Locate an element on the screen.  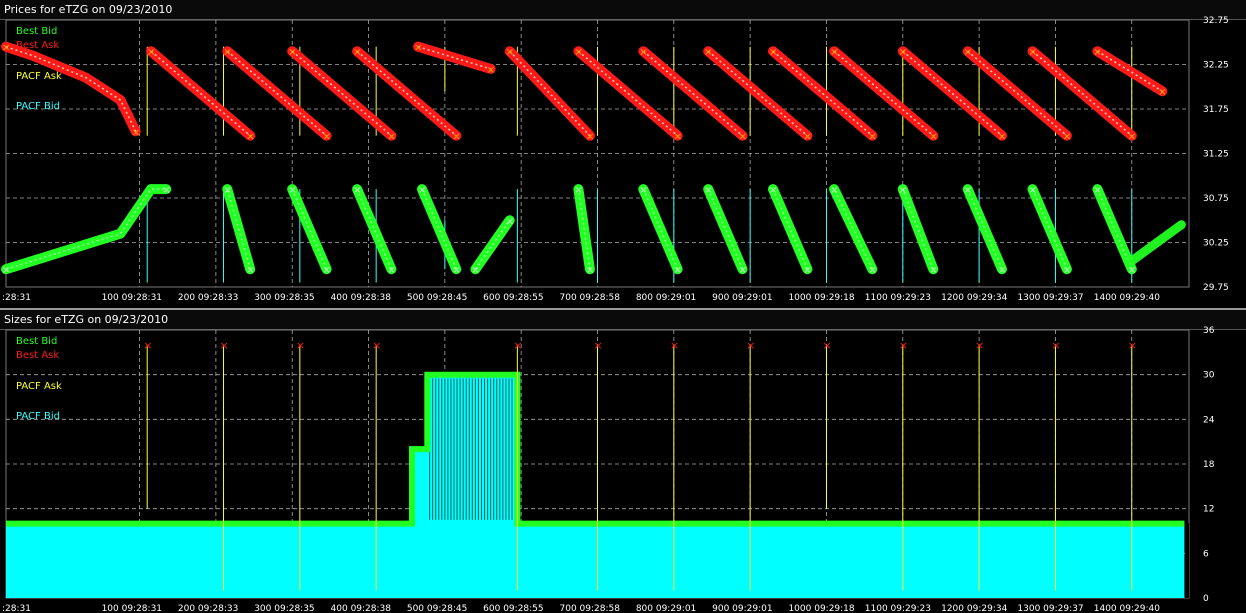
y-tick-label: 6 is located at coordinates (1206, 554).